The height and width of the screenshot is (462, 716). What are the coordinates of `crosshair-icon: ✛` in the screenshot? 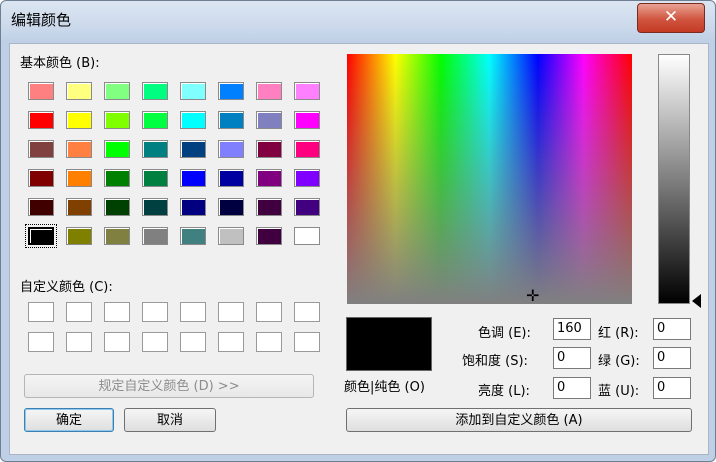 It's located at (533, 295).